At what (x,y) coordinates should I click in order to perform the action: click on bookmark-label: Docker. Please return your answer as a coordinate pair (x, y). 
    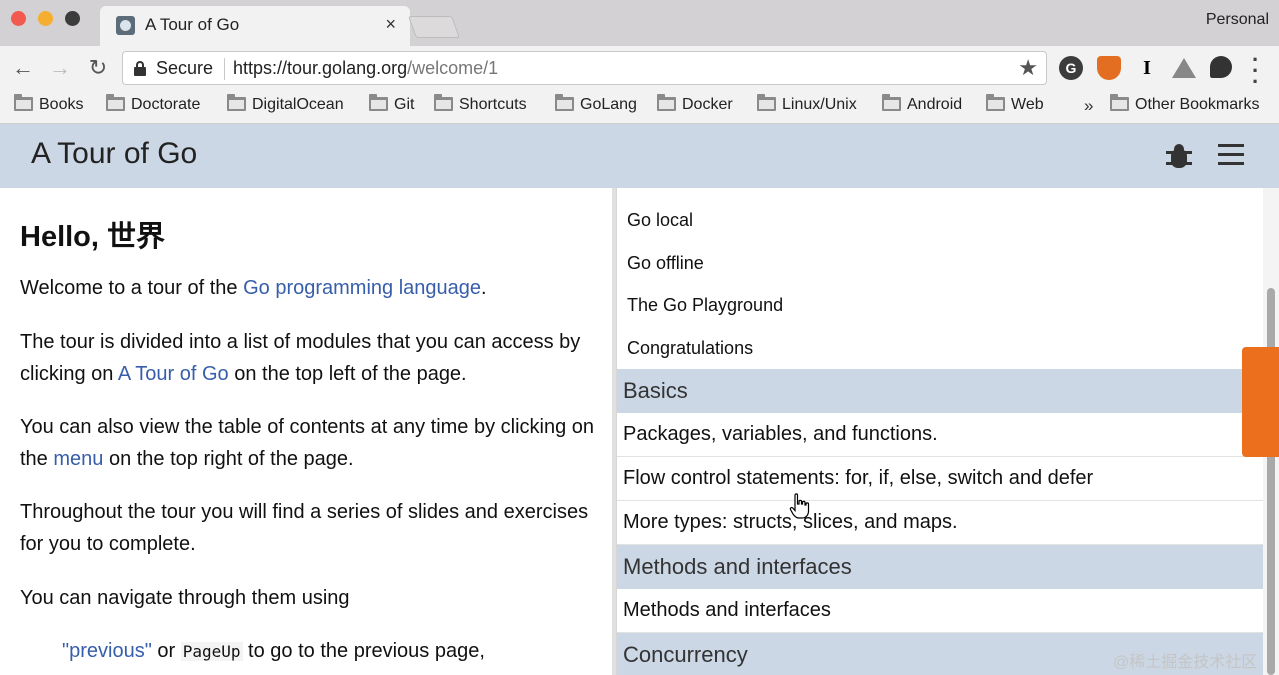
    Looking at the image, I should click on (707, 104).